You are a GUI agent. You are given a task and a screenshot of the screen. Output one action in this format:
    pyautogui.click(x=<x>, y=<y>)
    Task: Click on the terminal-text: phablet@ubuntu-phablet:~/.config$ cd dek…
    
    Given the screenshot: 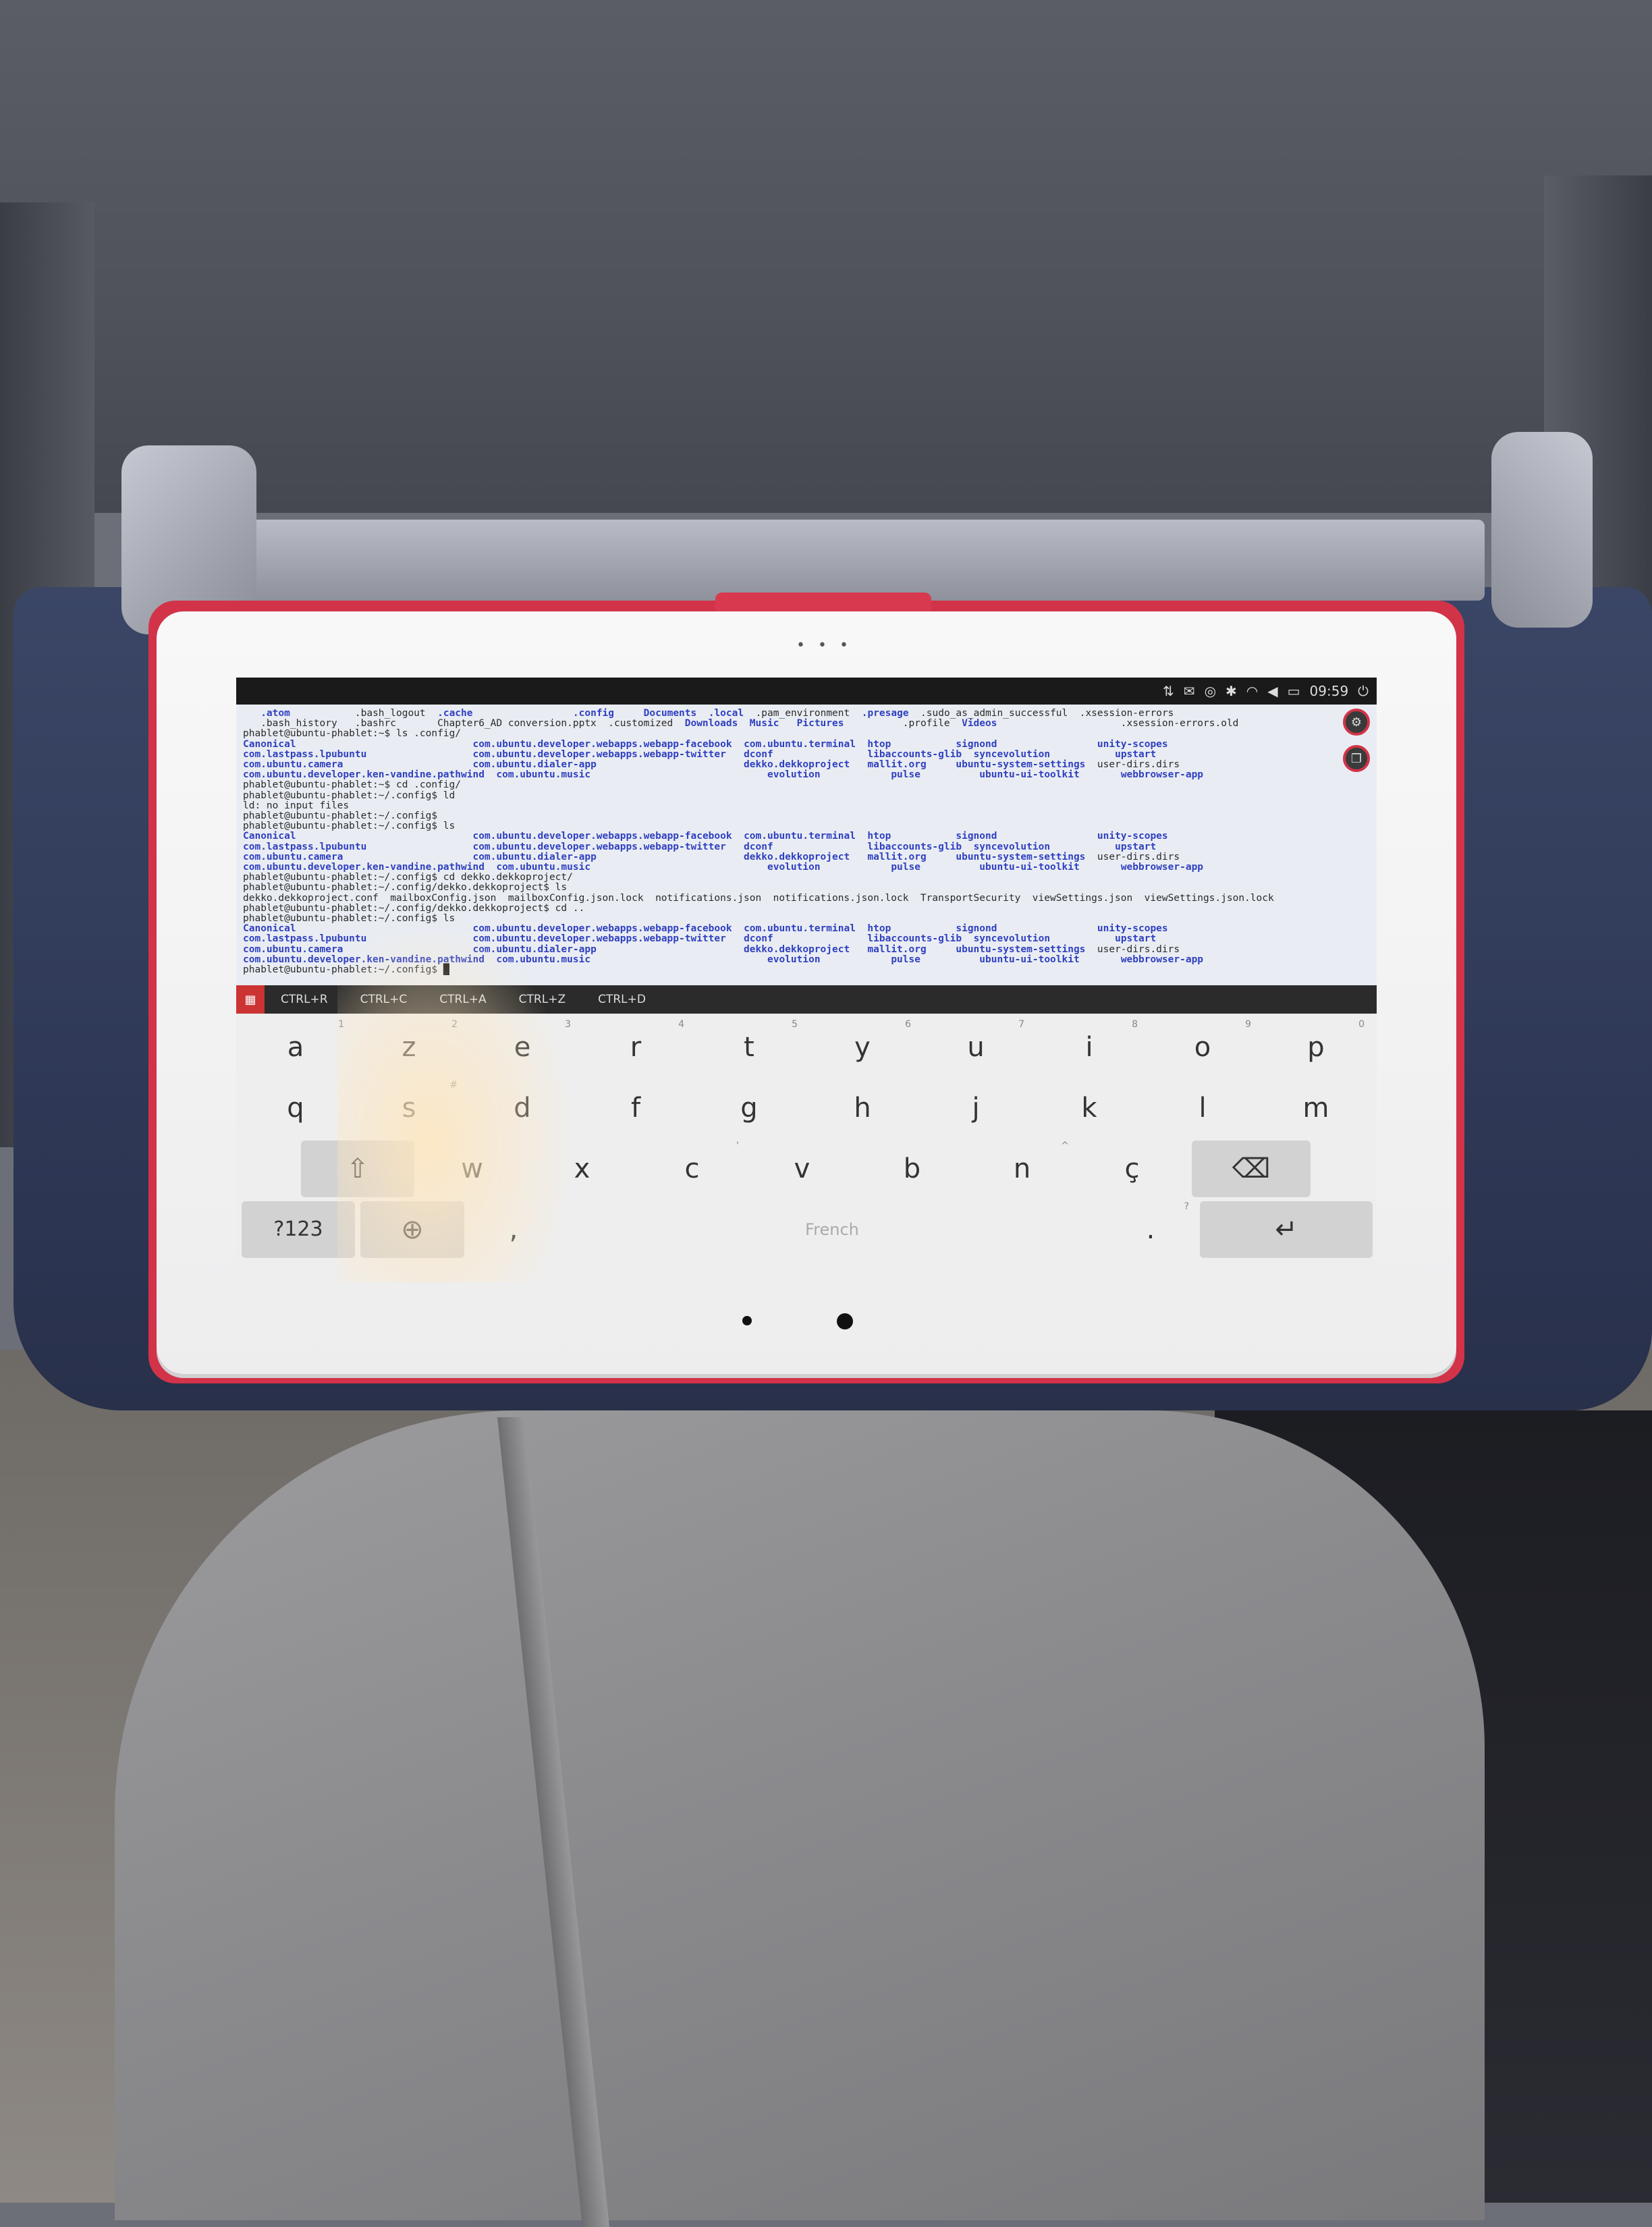 What is the action you would take?
    pyautogui.click(x=408, y=877)
    